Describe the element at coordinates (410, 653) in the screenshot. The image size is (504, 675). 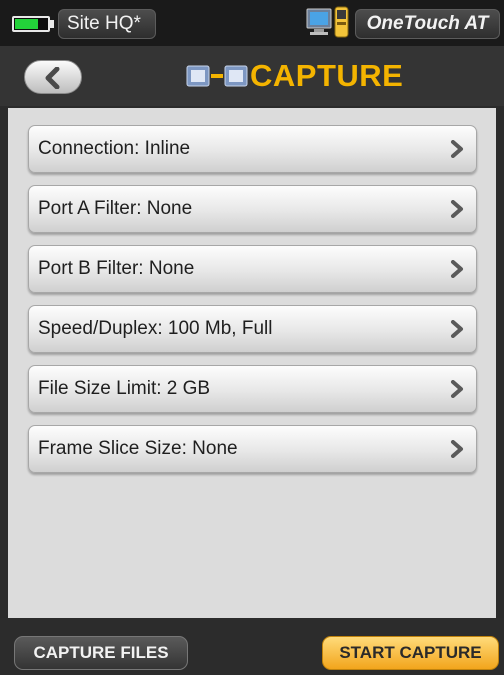
I see `start-capture-button: START CAPTURE` at that location.